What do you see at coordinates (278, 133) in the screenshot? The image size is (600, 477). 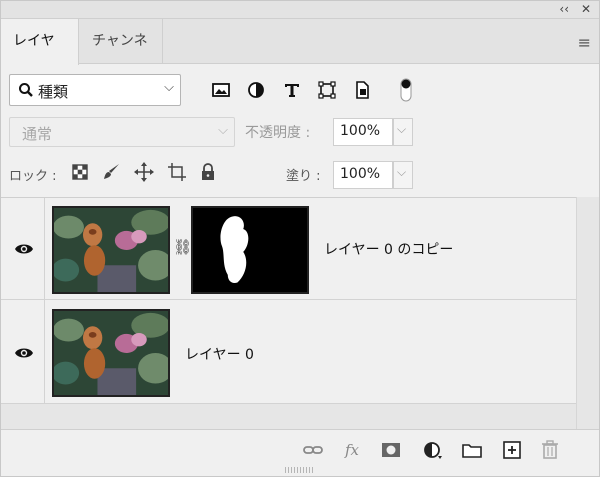 I see `opacity-label: 不透明度 :` at bounding box center [278, 133].